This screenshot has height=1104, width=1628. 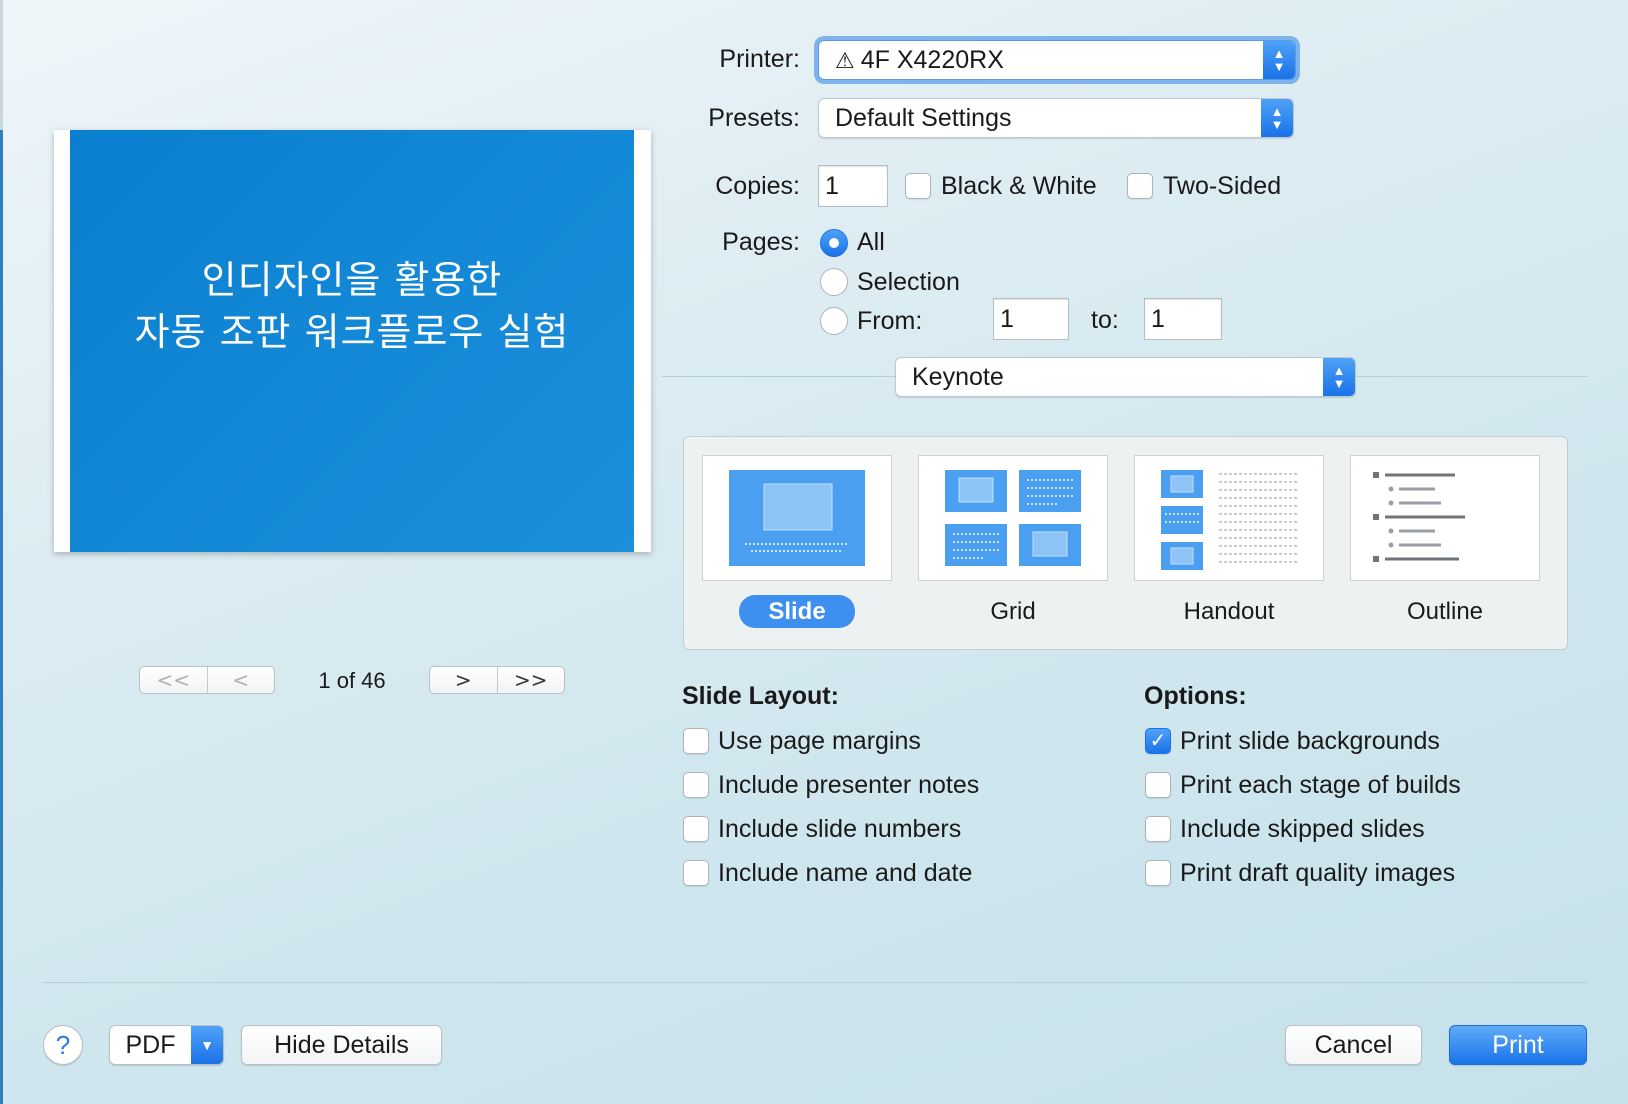 I want to click on include-skipped-slides-label: Include skipped slides, so click(x=1302, y=829).